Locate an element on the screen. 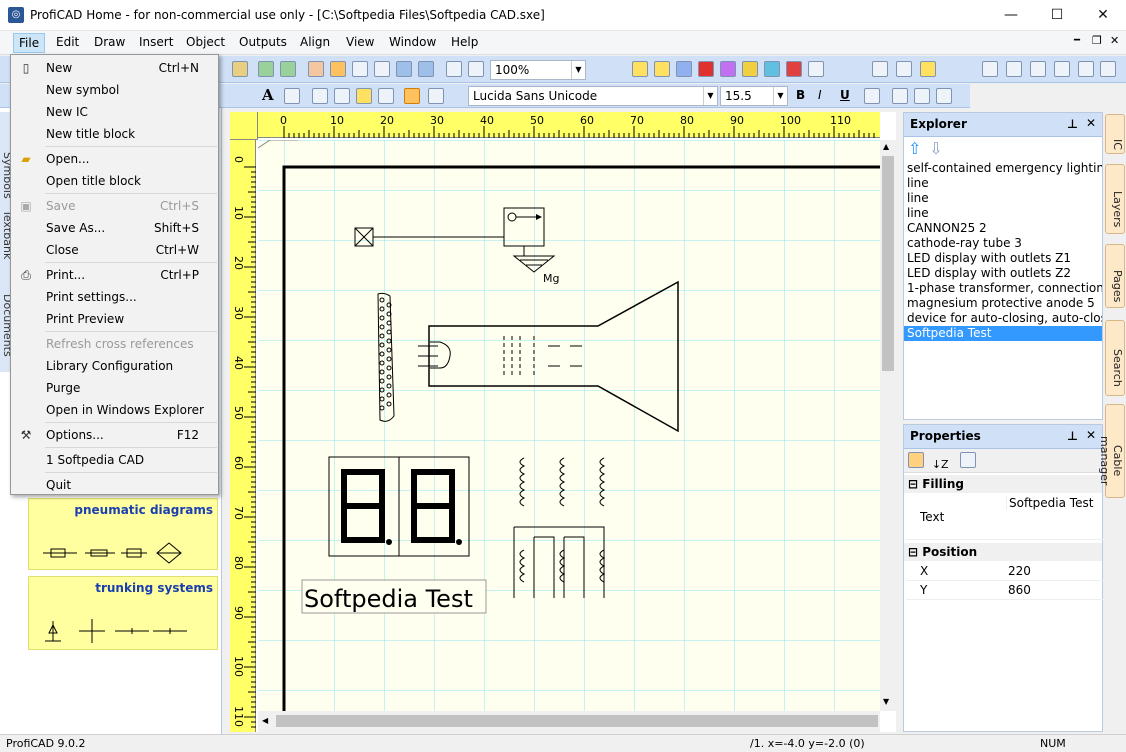 The width and height of the screenshot is (1126, 752). minimize-button: — is located at coordinates (1011, 15).